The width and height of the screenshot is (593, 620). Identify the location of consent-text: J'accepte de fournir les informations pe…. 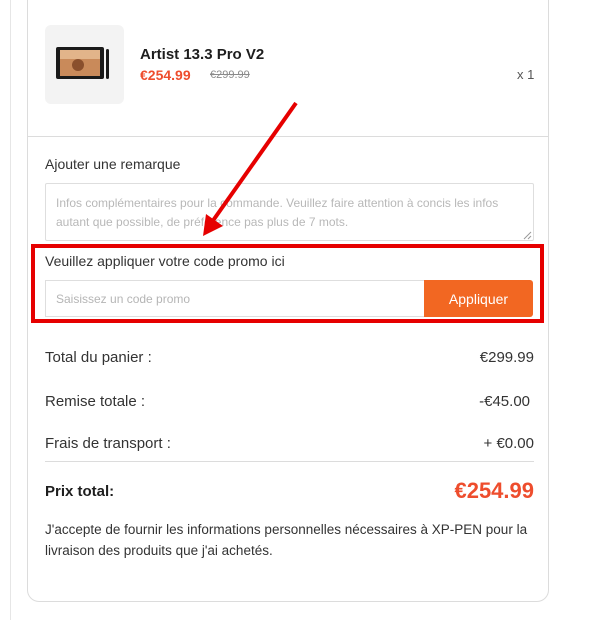
(286, 540).